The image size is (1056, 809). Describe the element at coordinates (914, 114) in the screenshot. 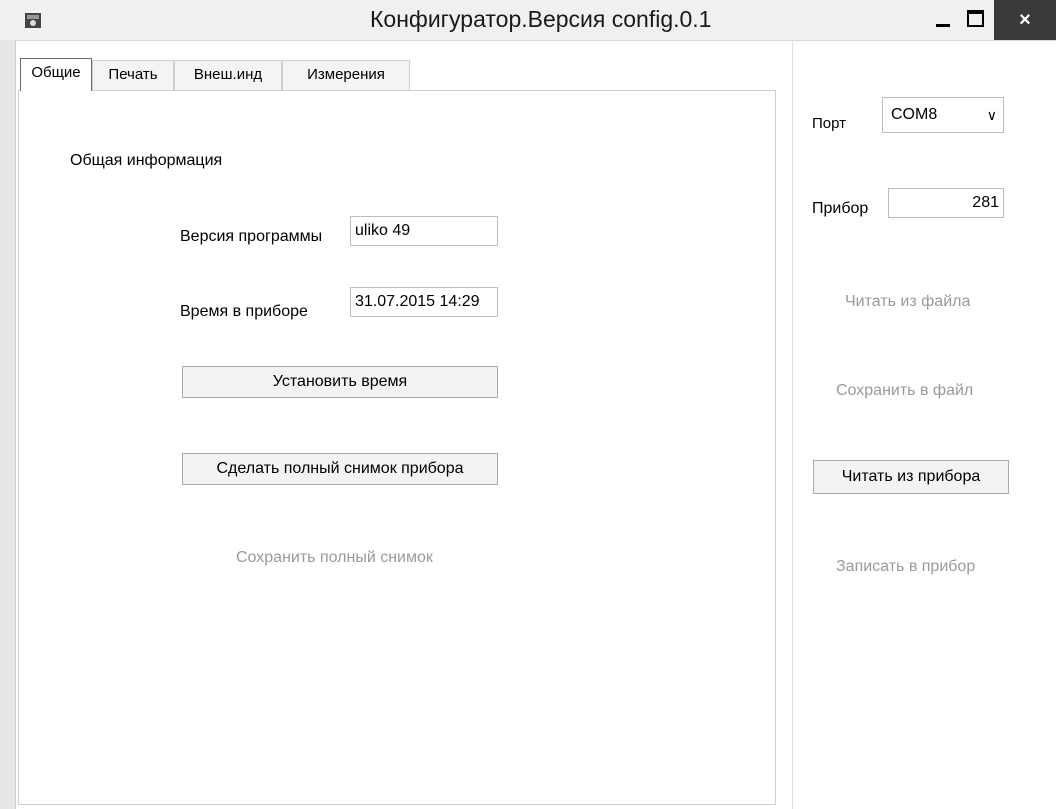

I see `port-select-value: COM8` at that location.